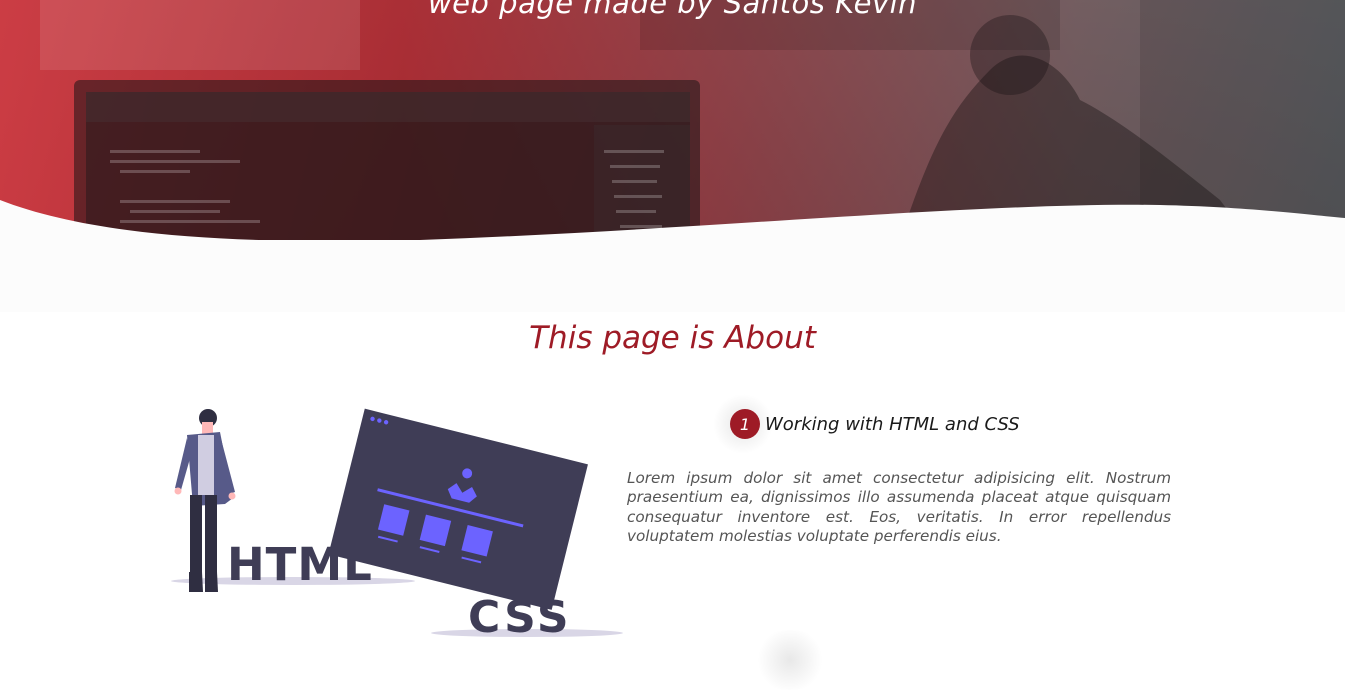 The height and width of the screenshot is (690, 1345). What do you see at coordinates (672, 10) in the screenshot?
I see `hero-subtitle: web page made by Santos Kevin` at bounding box center [672, 10].